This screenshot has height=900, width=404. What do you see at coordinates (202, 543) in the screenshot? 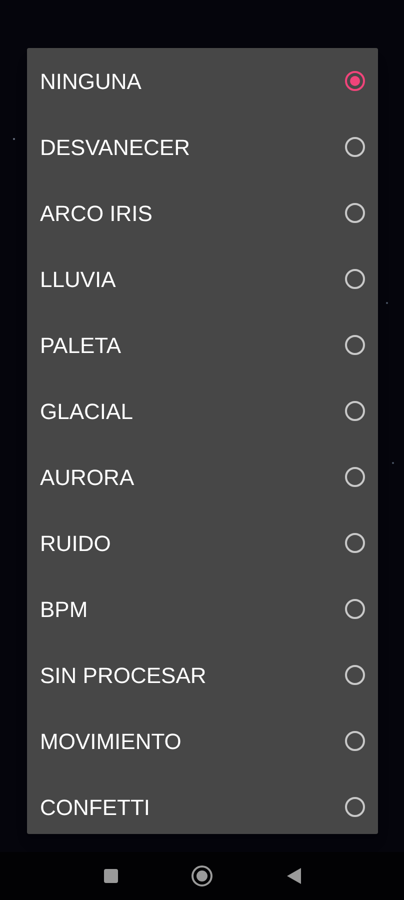
I see `option-row: RUIDO` at bounding box center [202, 543].